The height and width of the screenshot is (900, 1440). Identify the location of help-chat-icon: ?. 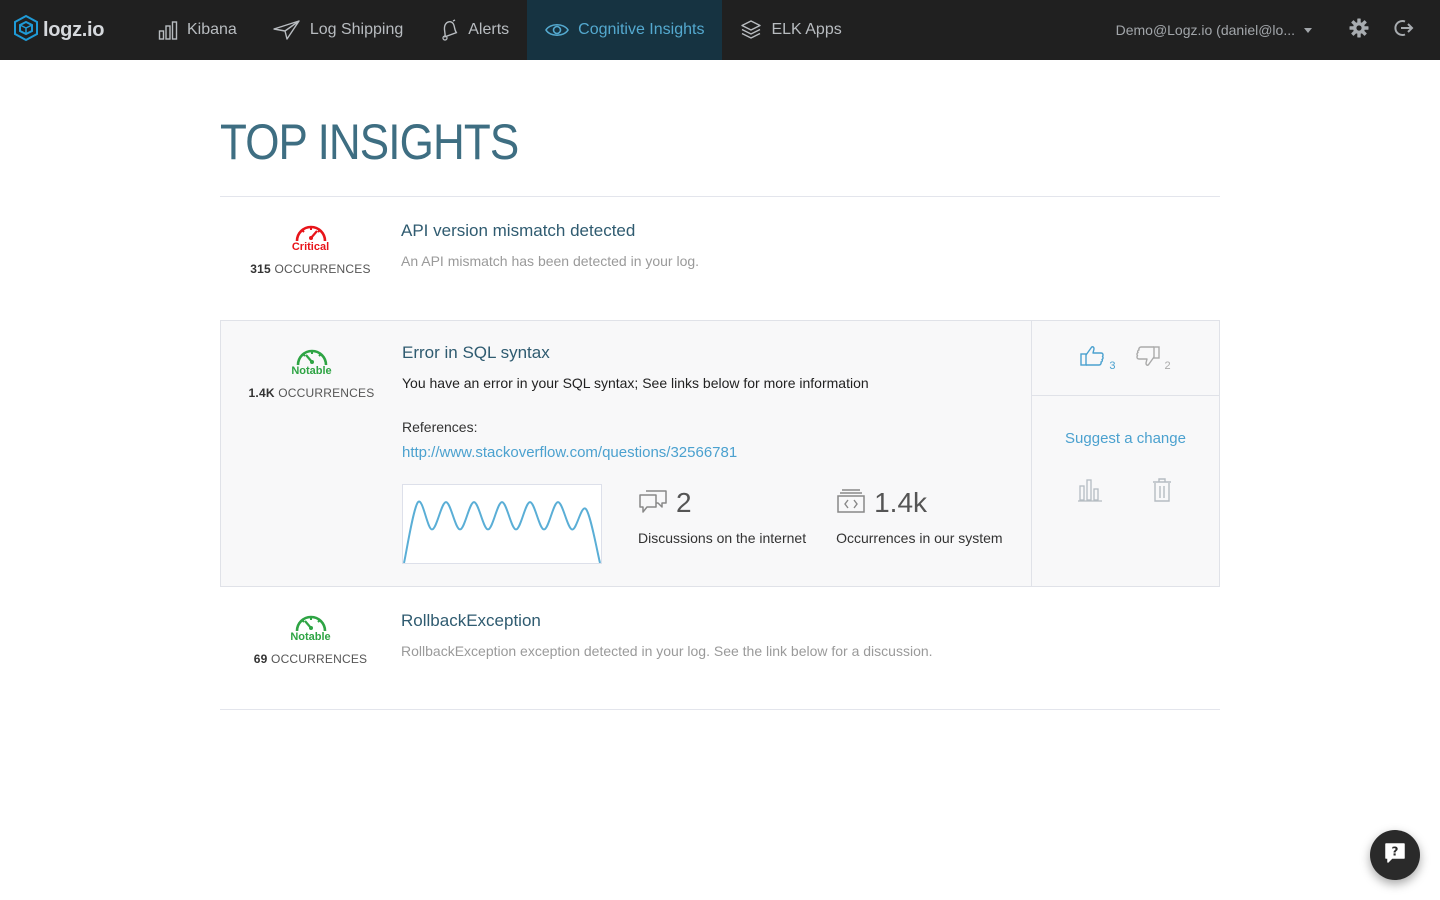
(1395, 855).